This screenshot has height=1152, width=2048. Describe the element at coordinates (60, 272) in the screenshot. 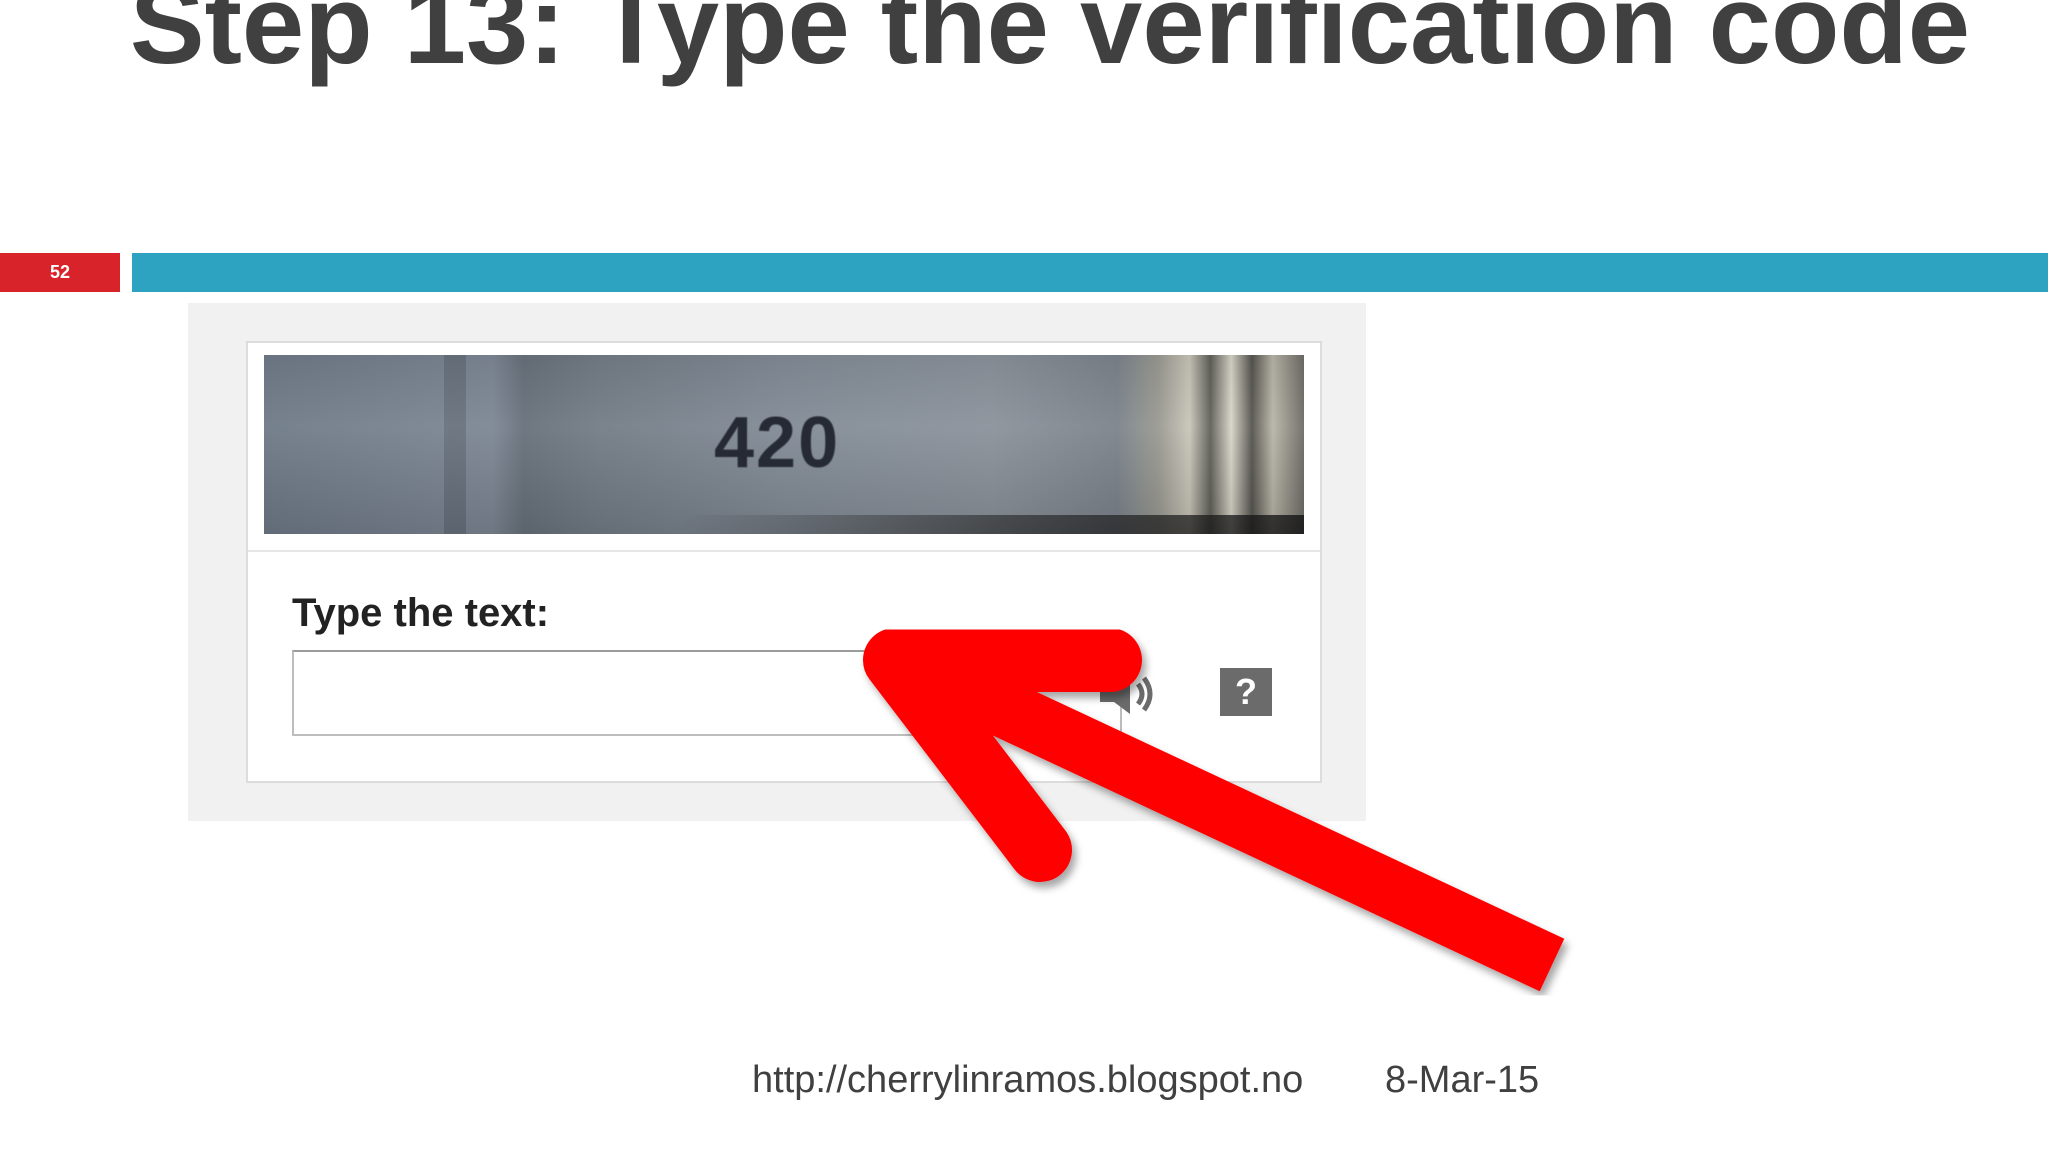

I see `slide-number: 52` at that location.